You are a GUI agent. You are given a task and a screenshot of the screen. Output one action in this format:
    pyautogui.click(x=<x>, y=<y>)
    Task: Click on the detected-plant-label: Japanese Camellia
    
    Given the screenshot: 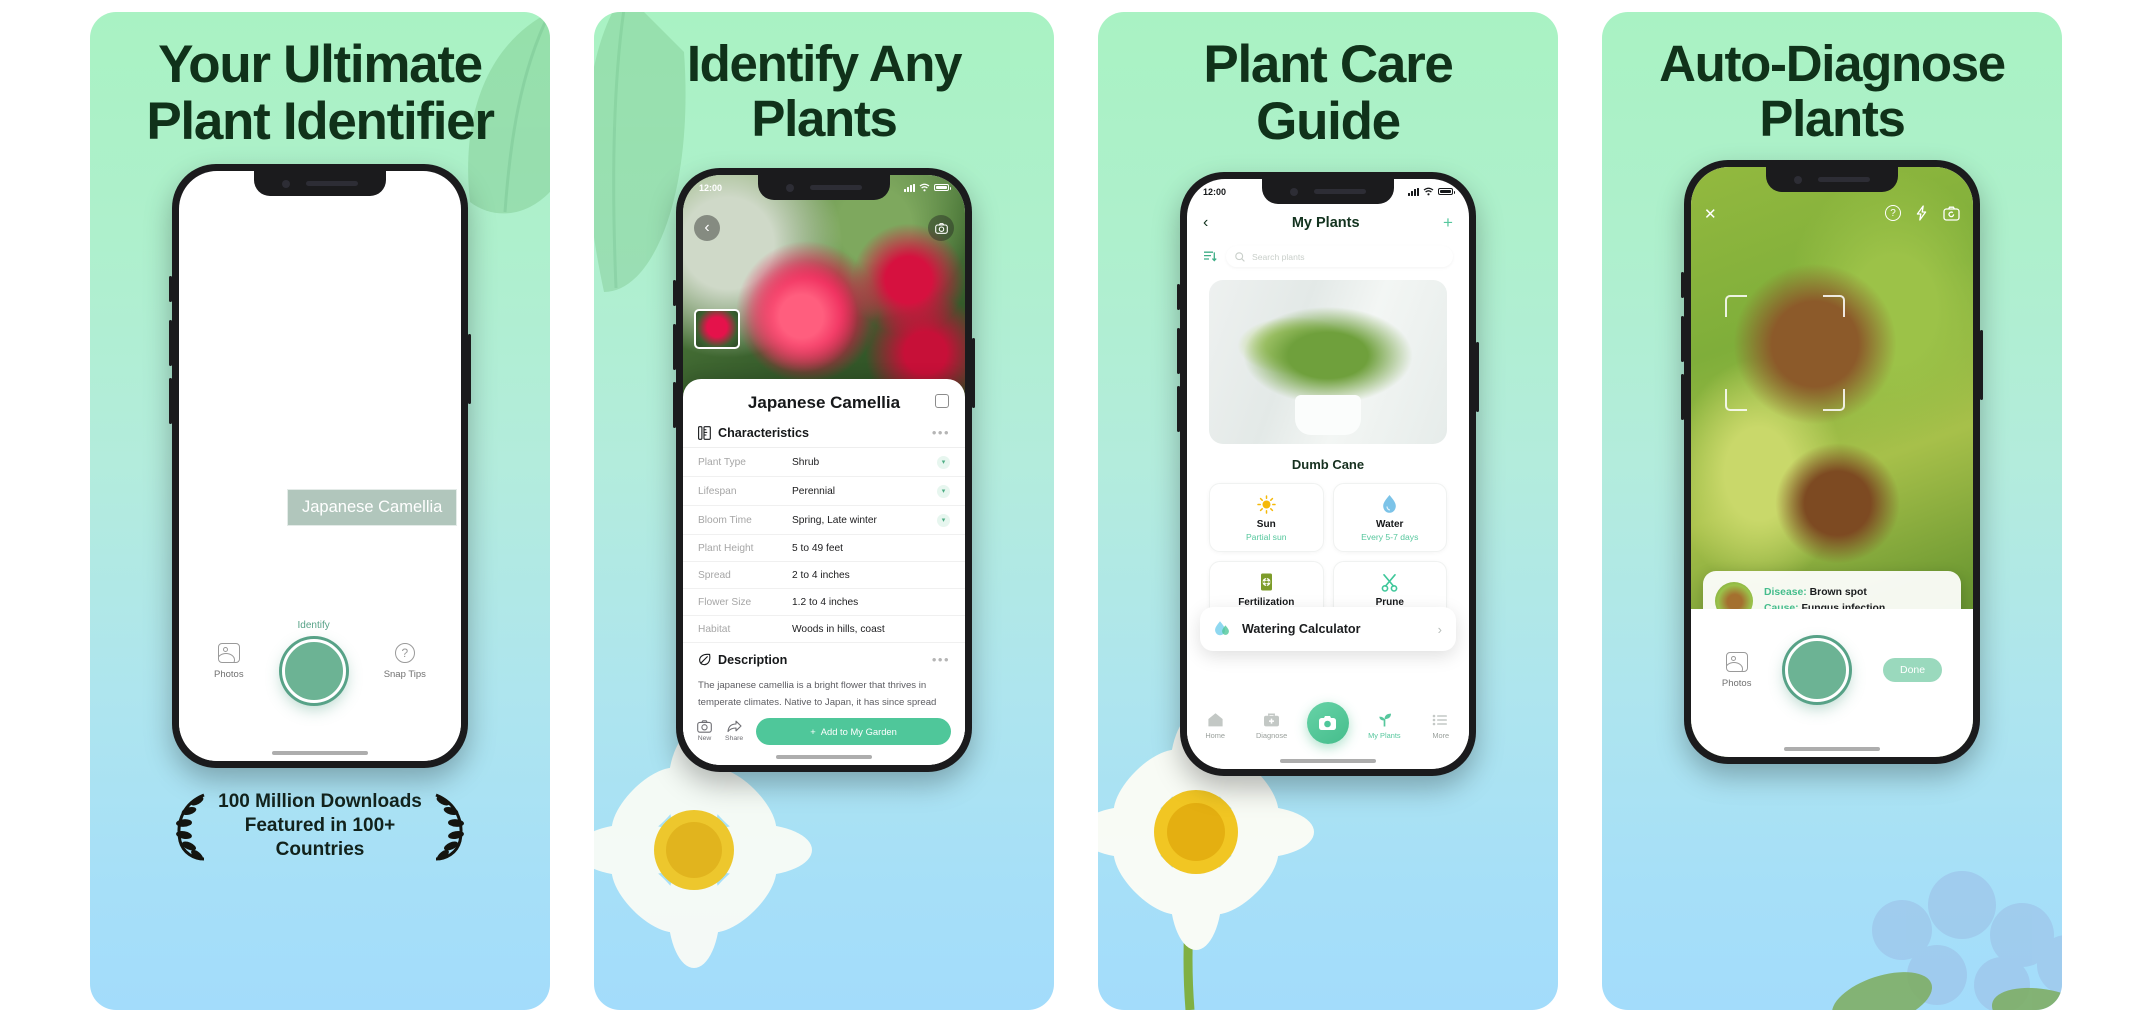 What is the action you would take?
    pyautogui.click(x=372, y=508)
    